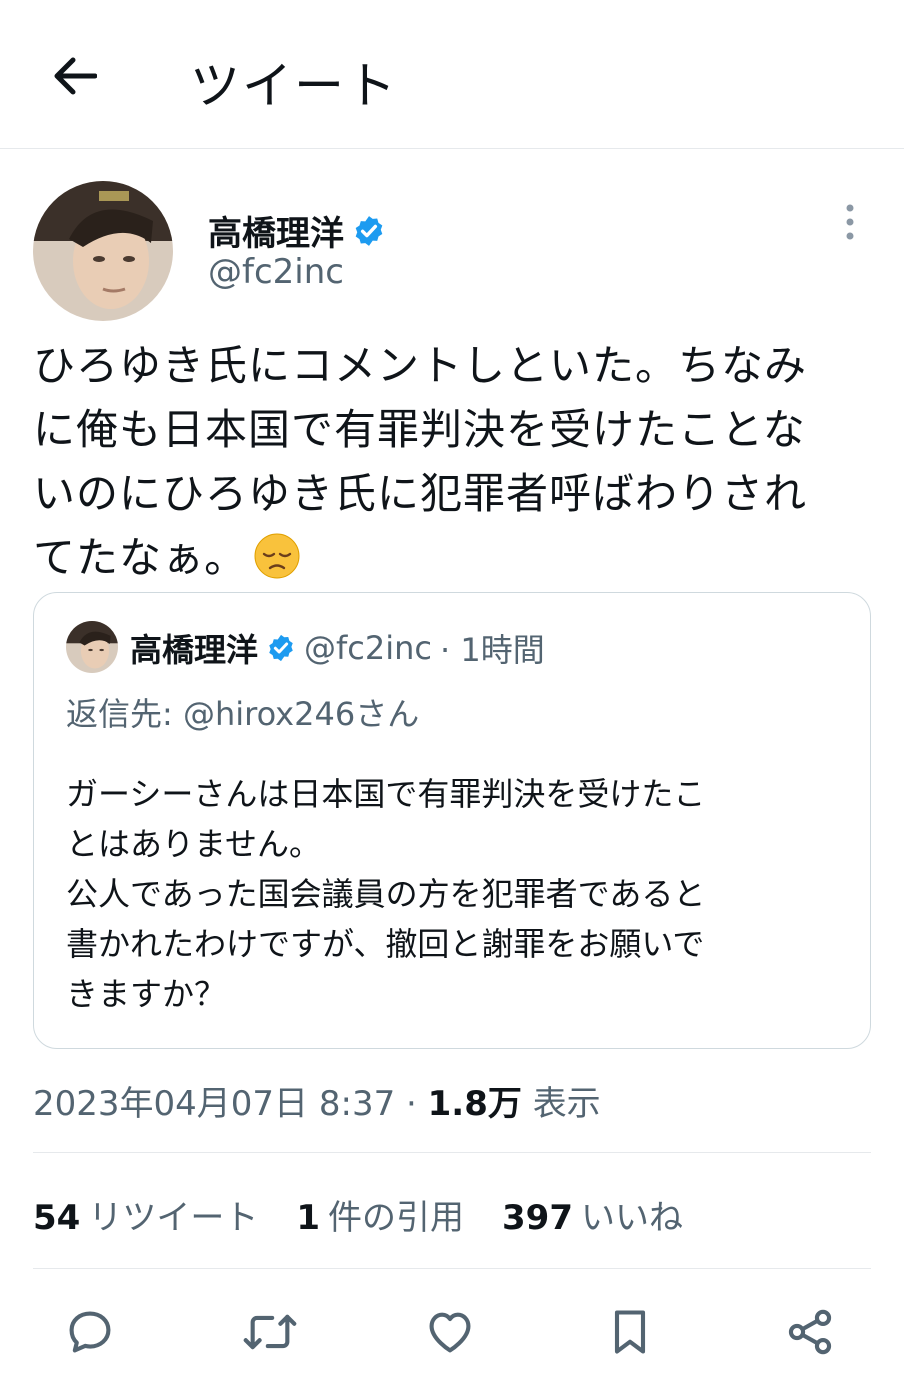 This screenshot has height=1399, width=904. Describe the element at coordinates (566, 1104) in the screenshot. I see `views-label: 表示` at that location.